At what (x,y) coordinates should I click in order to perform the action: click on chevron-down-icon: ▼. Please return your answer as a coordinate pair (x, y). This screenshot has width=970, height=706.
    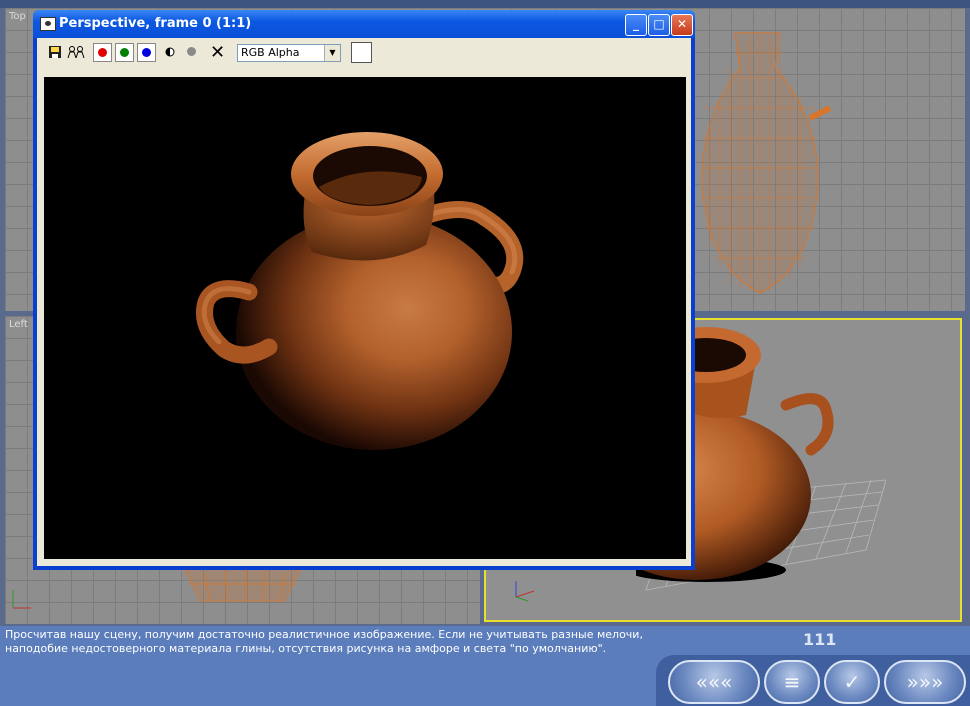
    Looking at the image, I should click on (332, 53).